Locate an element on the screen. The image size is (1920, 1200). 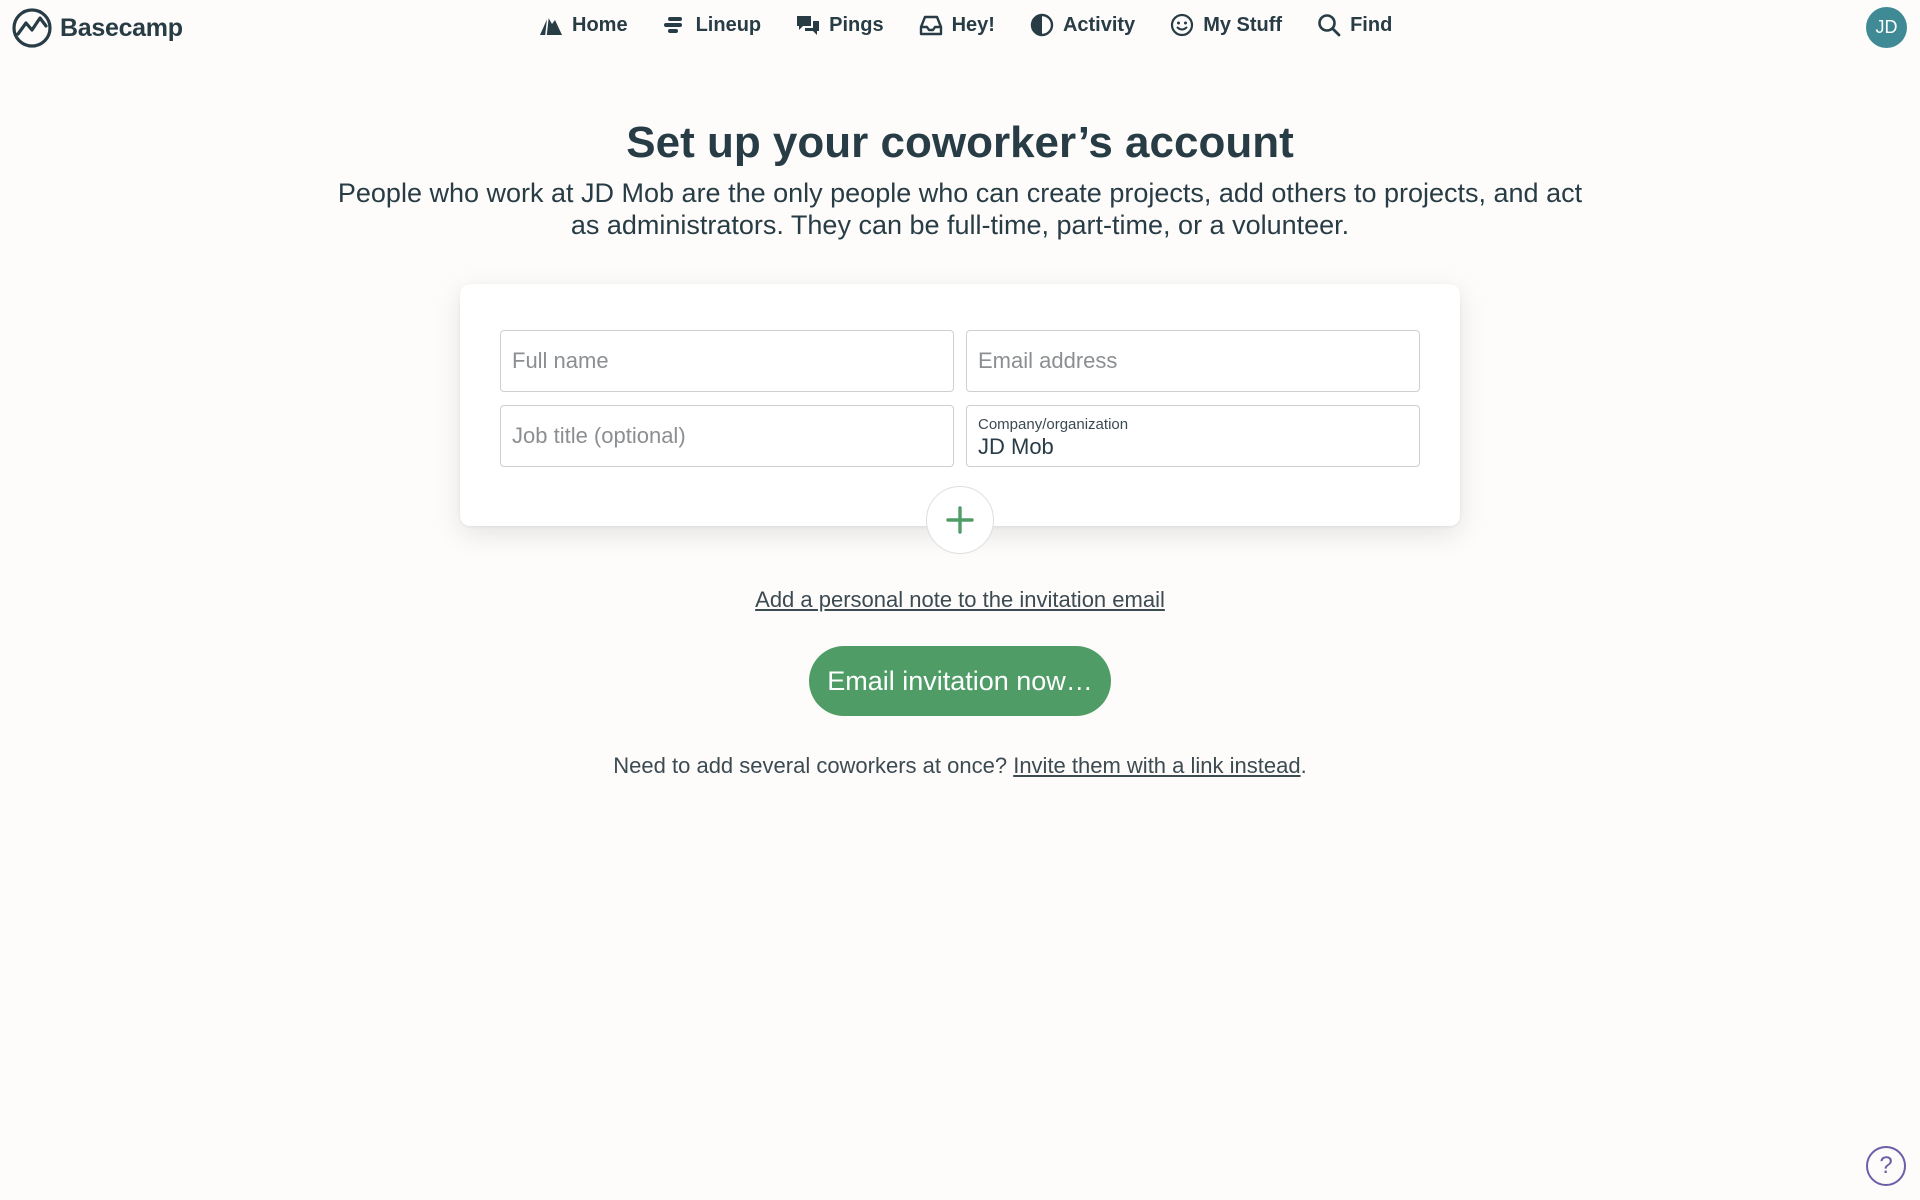
job-title-field-wrapper is located at coordinates (727, 436).